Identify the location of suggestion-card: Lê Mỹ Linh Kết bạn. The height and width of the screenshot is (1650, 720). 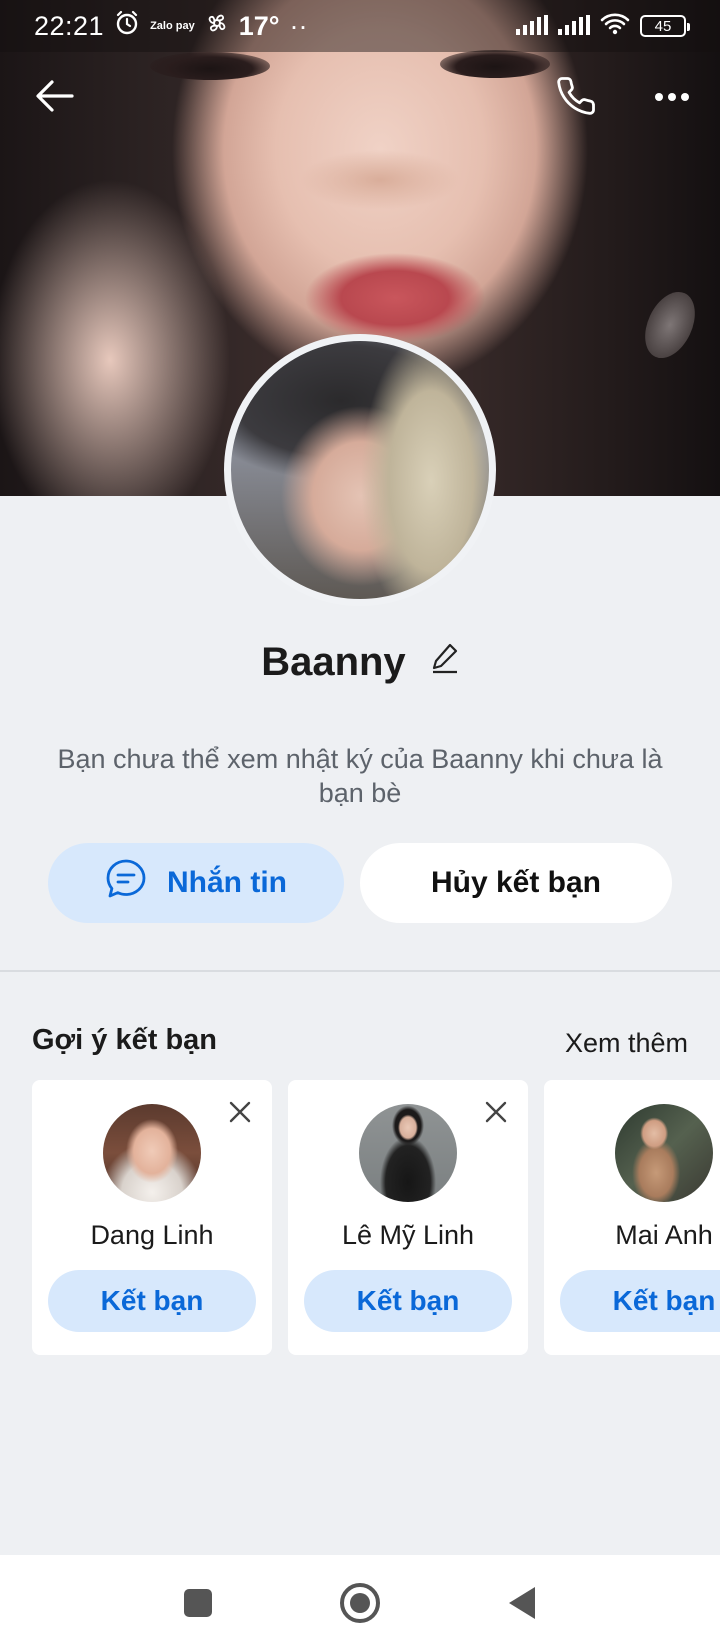
(408, 1217).